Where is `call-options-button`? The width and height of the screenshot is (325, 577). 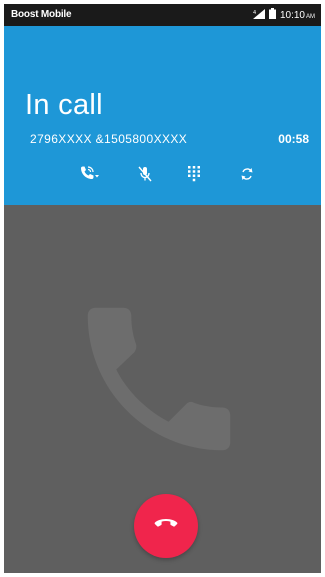 call-options-button is located at coordinates (89, 176).